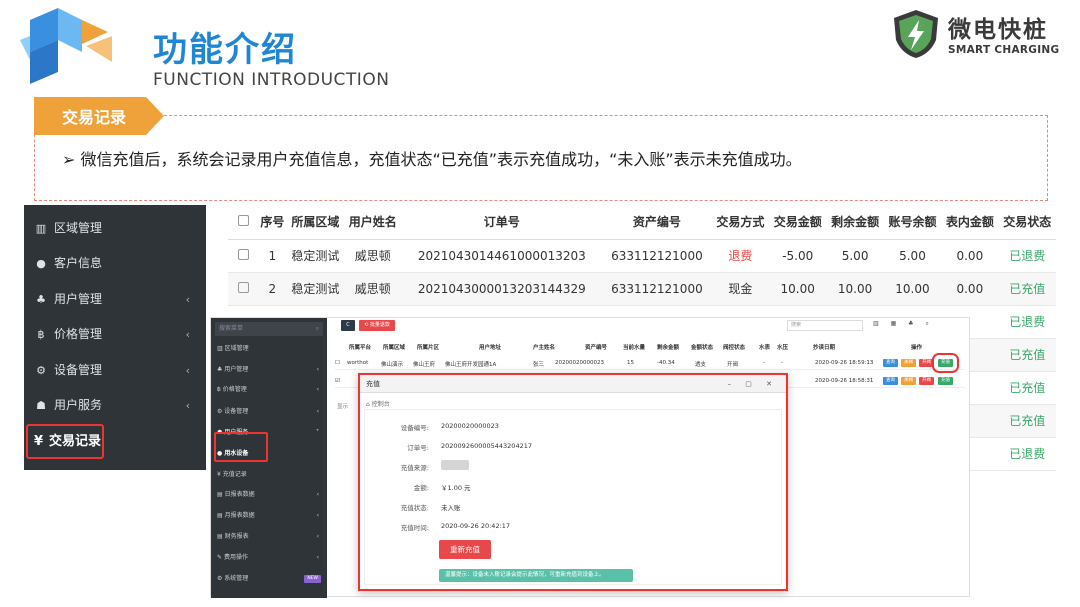 Image resolution: width=1080 pixels, height=607 pixels. Describe the element at coordinates (78, 299) in the screenshot. I see `sidebar-item-label: 用户管理` at that location.